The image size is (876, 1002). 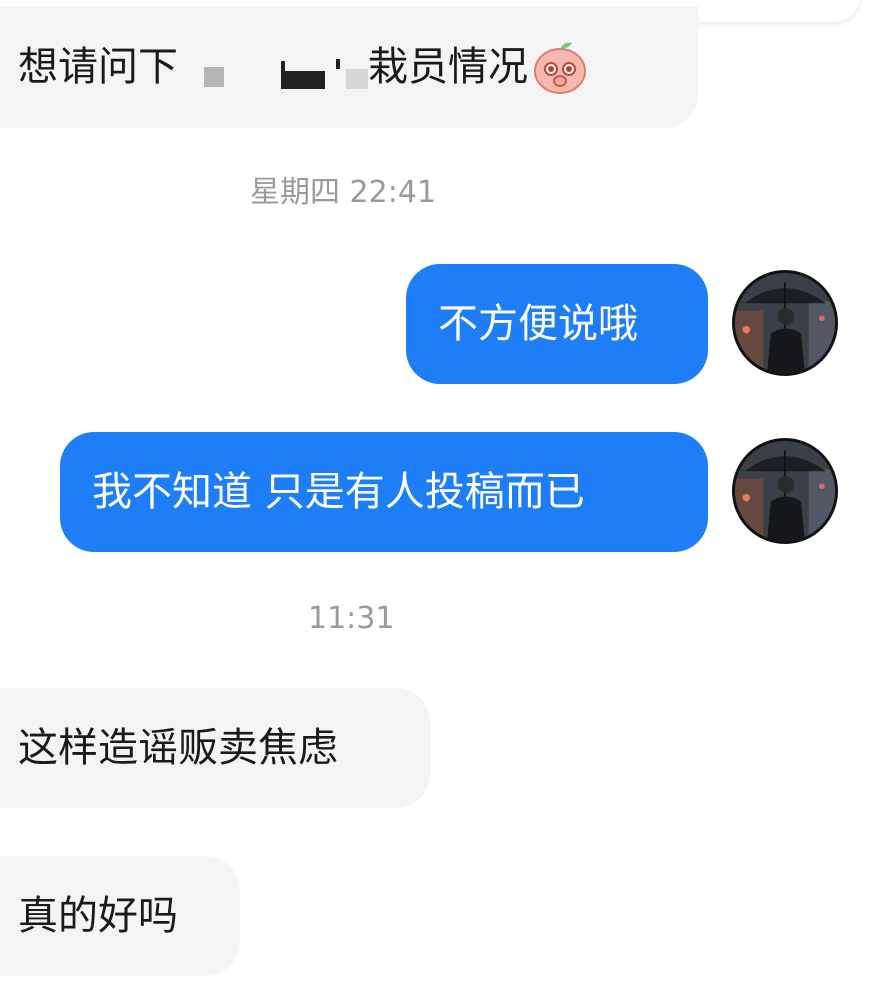 I want to click on message-text-before: 想请问下, so click(x=98, y=67).